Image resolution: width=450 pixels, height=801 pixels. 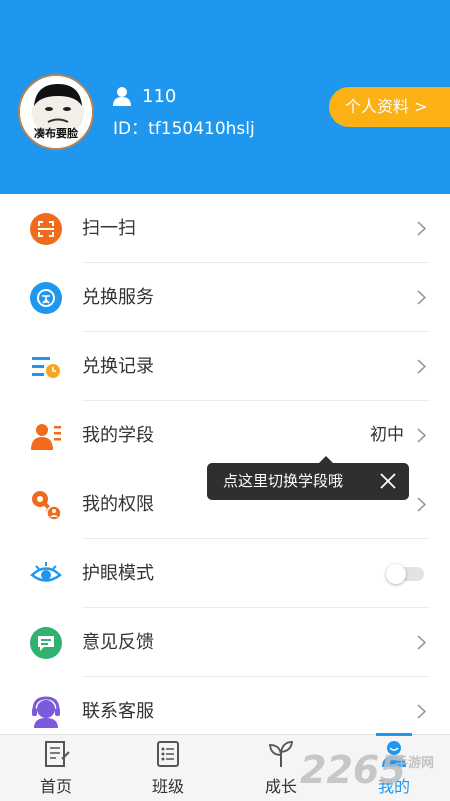 I want to click on sprout-icon, so click(x=281, y=754).